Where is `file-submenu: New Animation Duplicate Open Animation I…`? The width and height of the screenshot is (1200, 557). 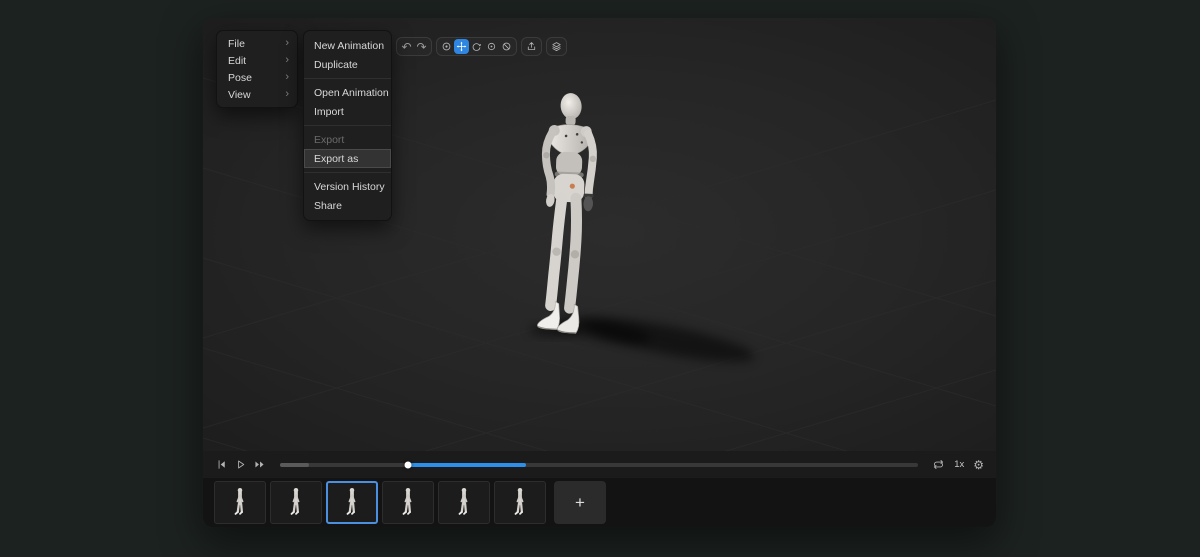
file-submenu: New Animation Duplicate Open Animation I… is located at coordinates (347, 125).